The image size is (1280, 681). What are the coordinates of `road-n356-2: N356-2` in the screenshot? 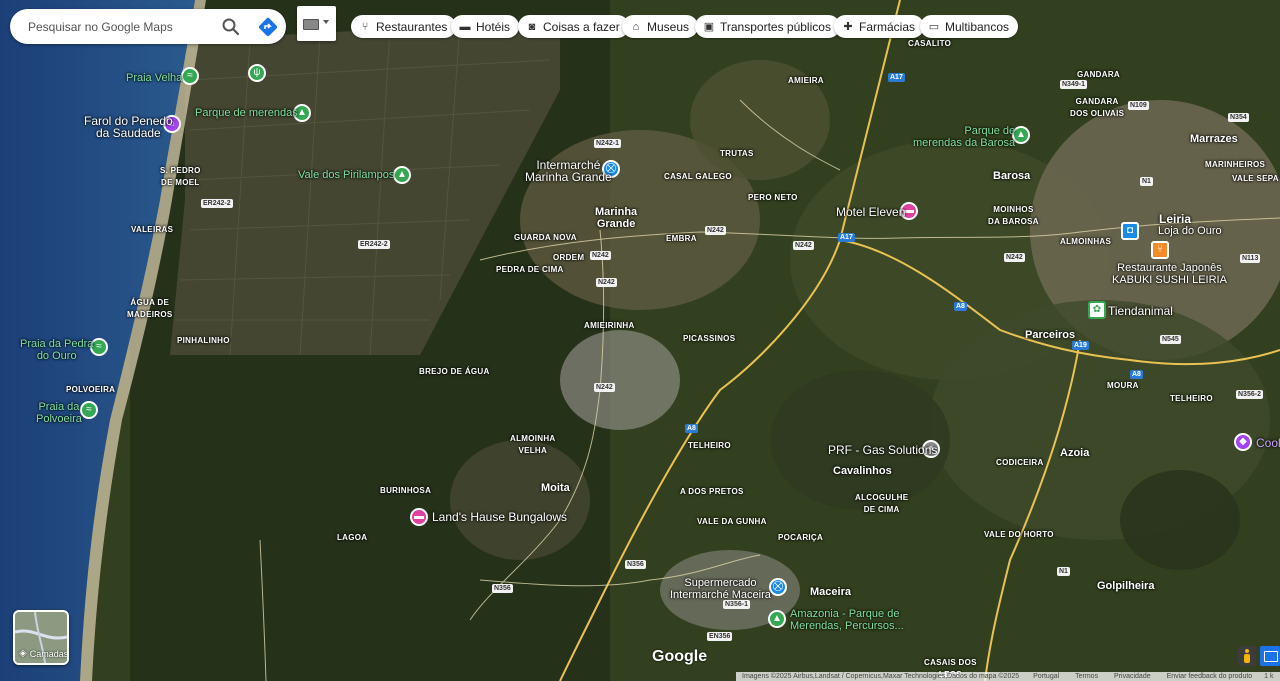 It's located at (1249, 394).